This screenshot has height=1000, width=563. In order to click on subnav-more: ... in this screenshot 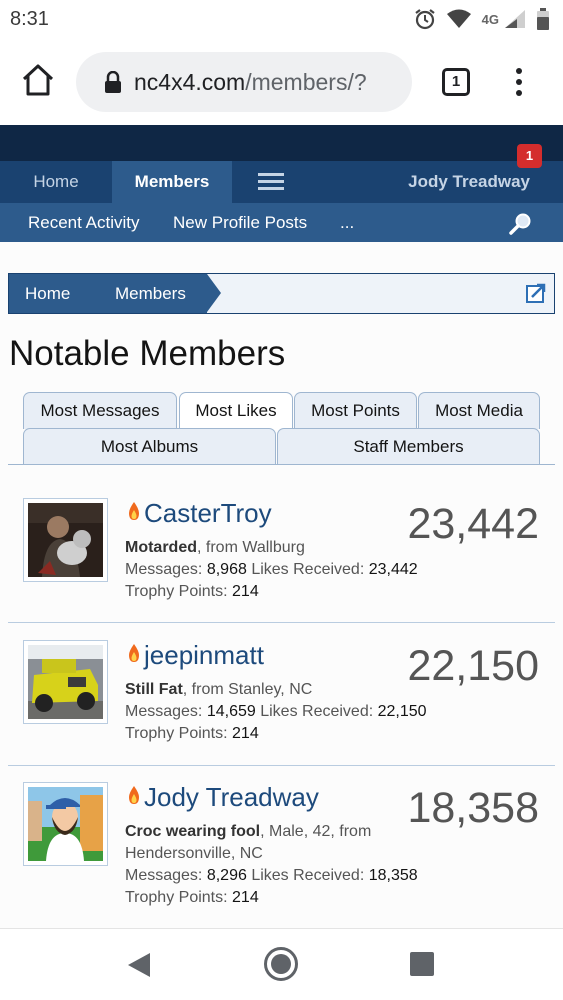, I will do `click(347, 222)`.